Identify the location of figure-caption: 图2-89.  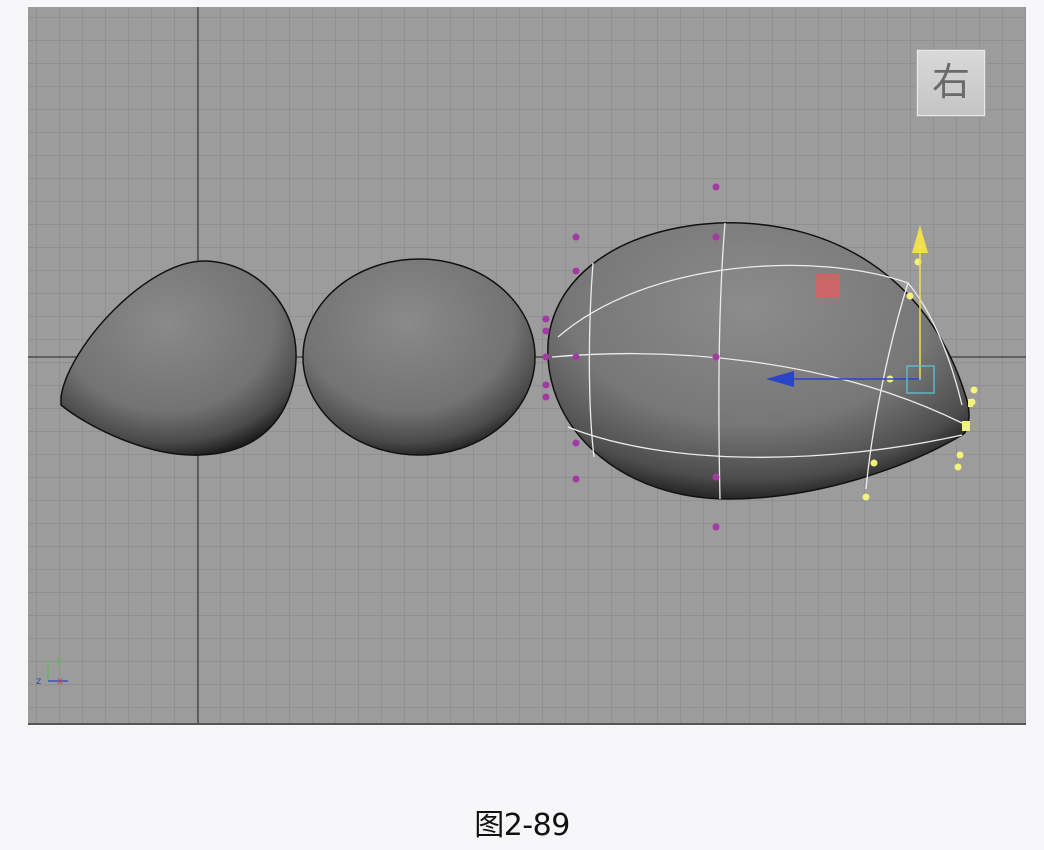
(522, 825).